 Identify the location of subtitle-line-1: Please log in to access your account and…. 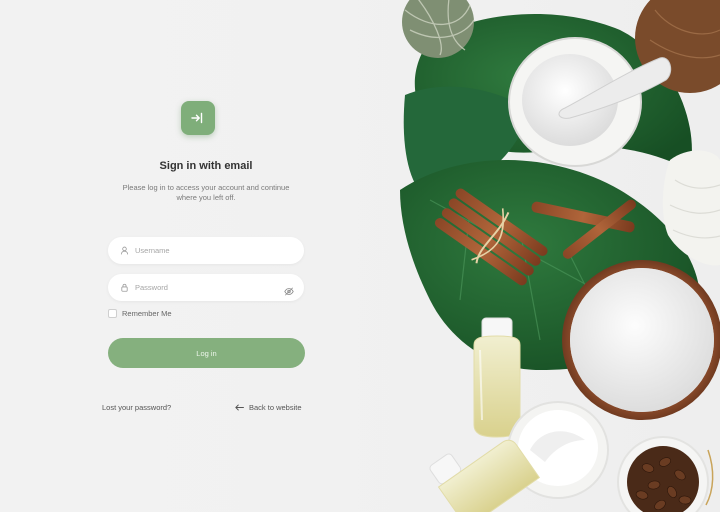
(206, 187).